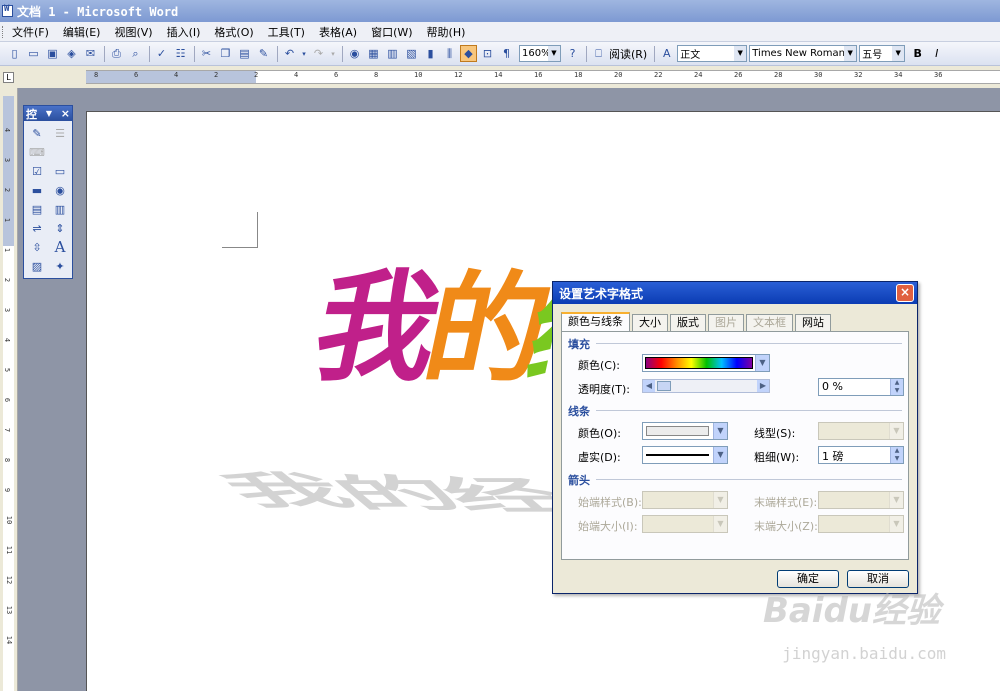  What do you see at coordinates (37, 152) in the screenshot?
I see `view-code-icon: ⌨` at bounding box center [37, 152].